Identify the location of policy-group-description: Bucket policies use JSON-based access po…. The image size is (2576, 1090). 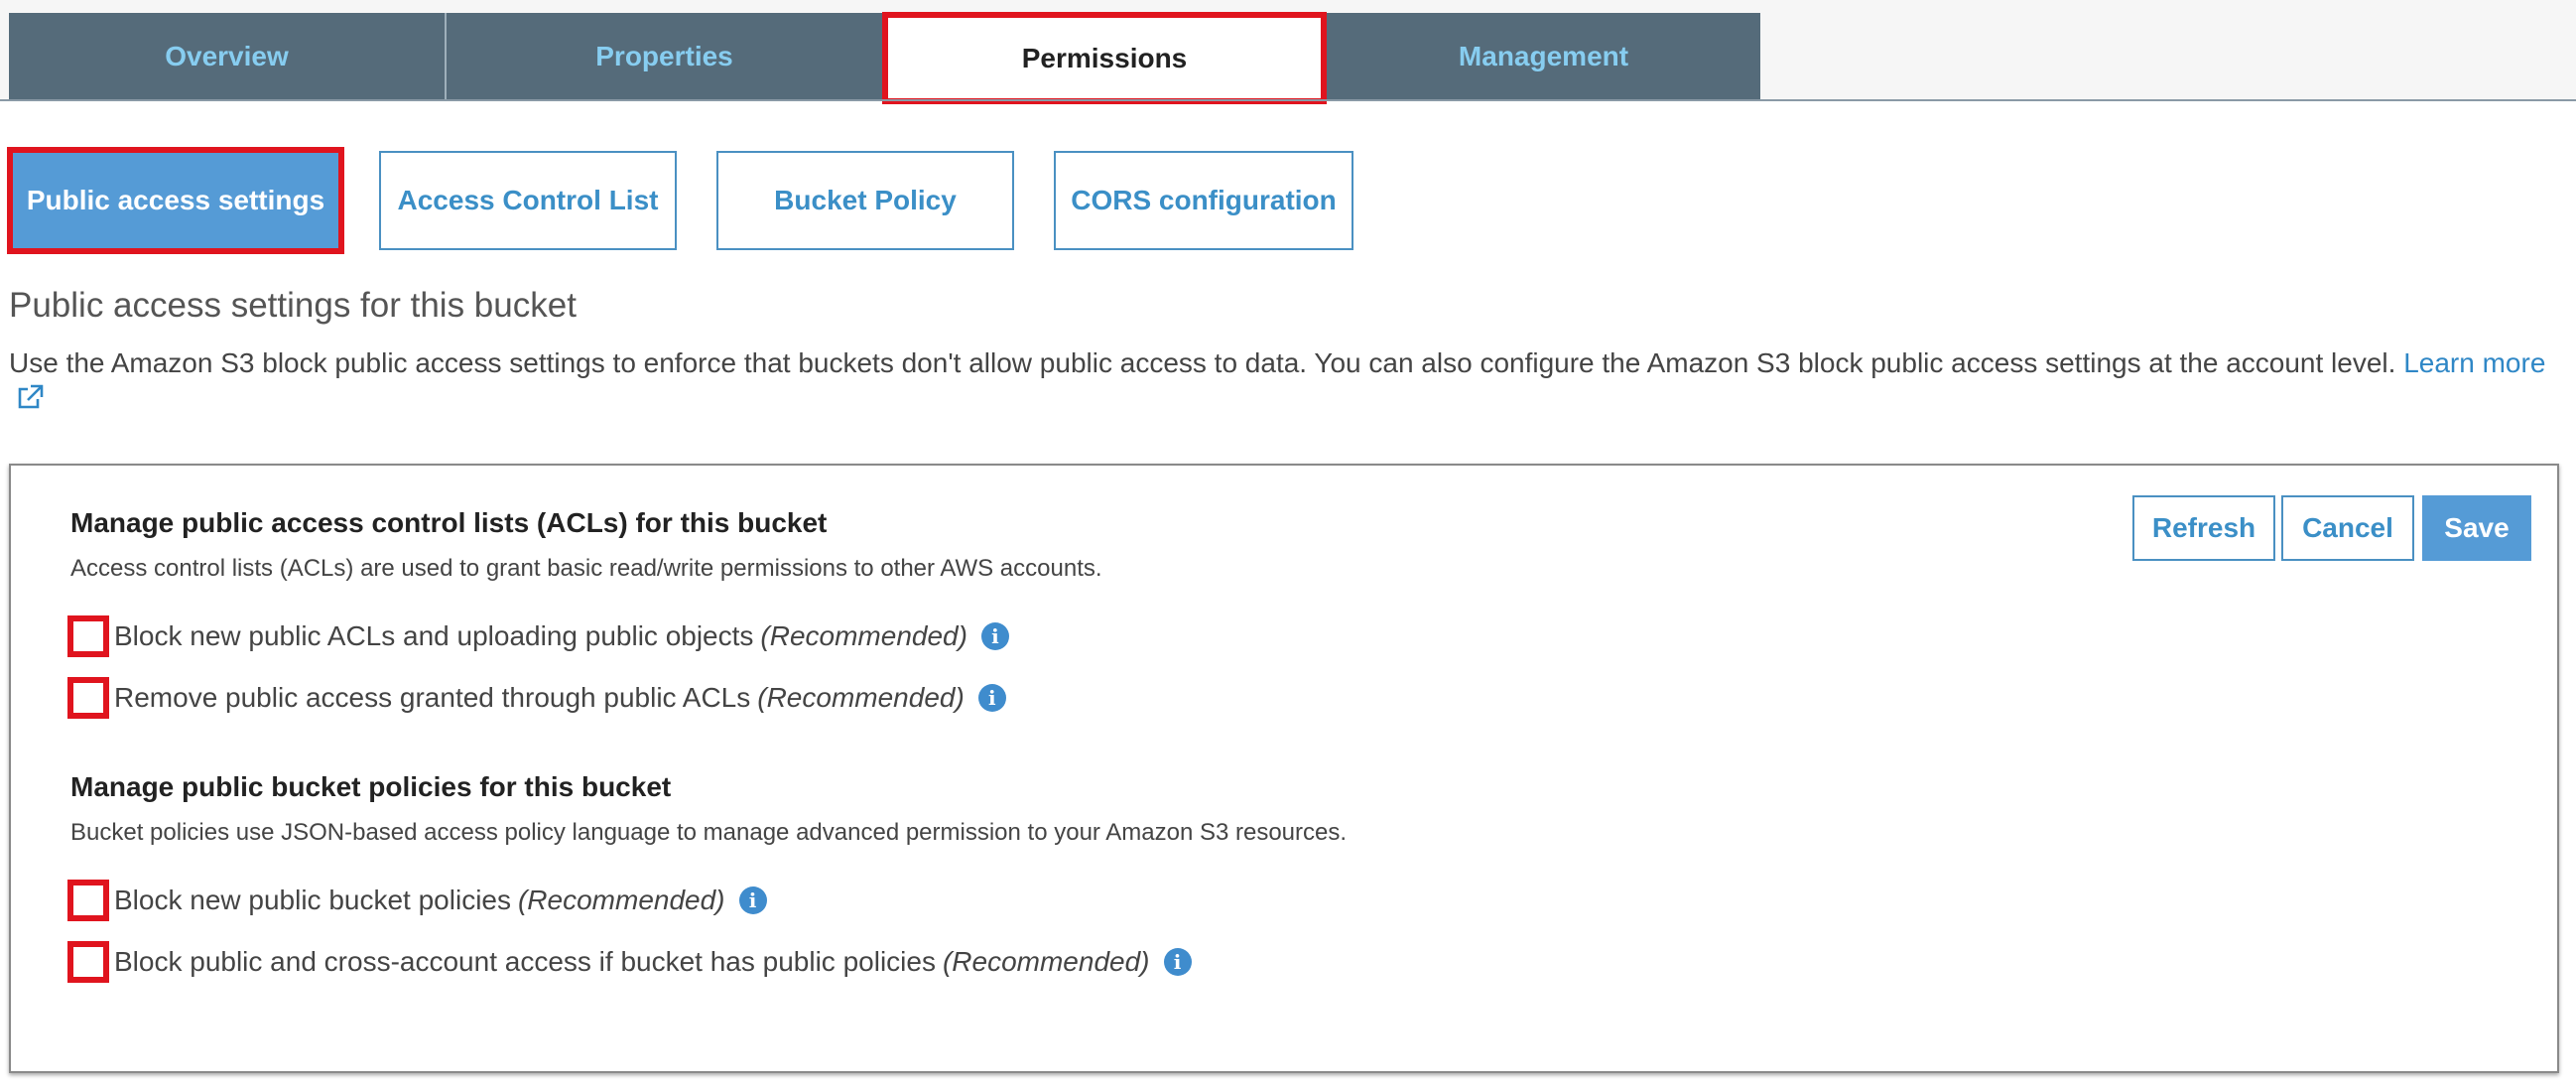
(709, 832).